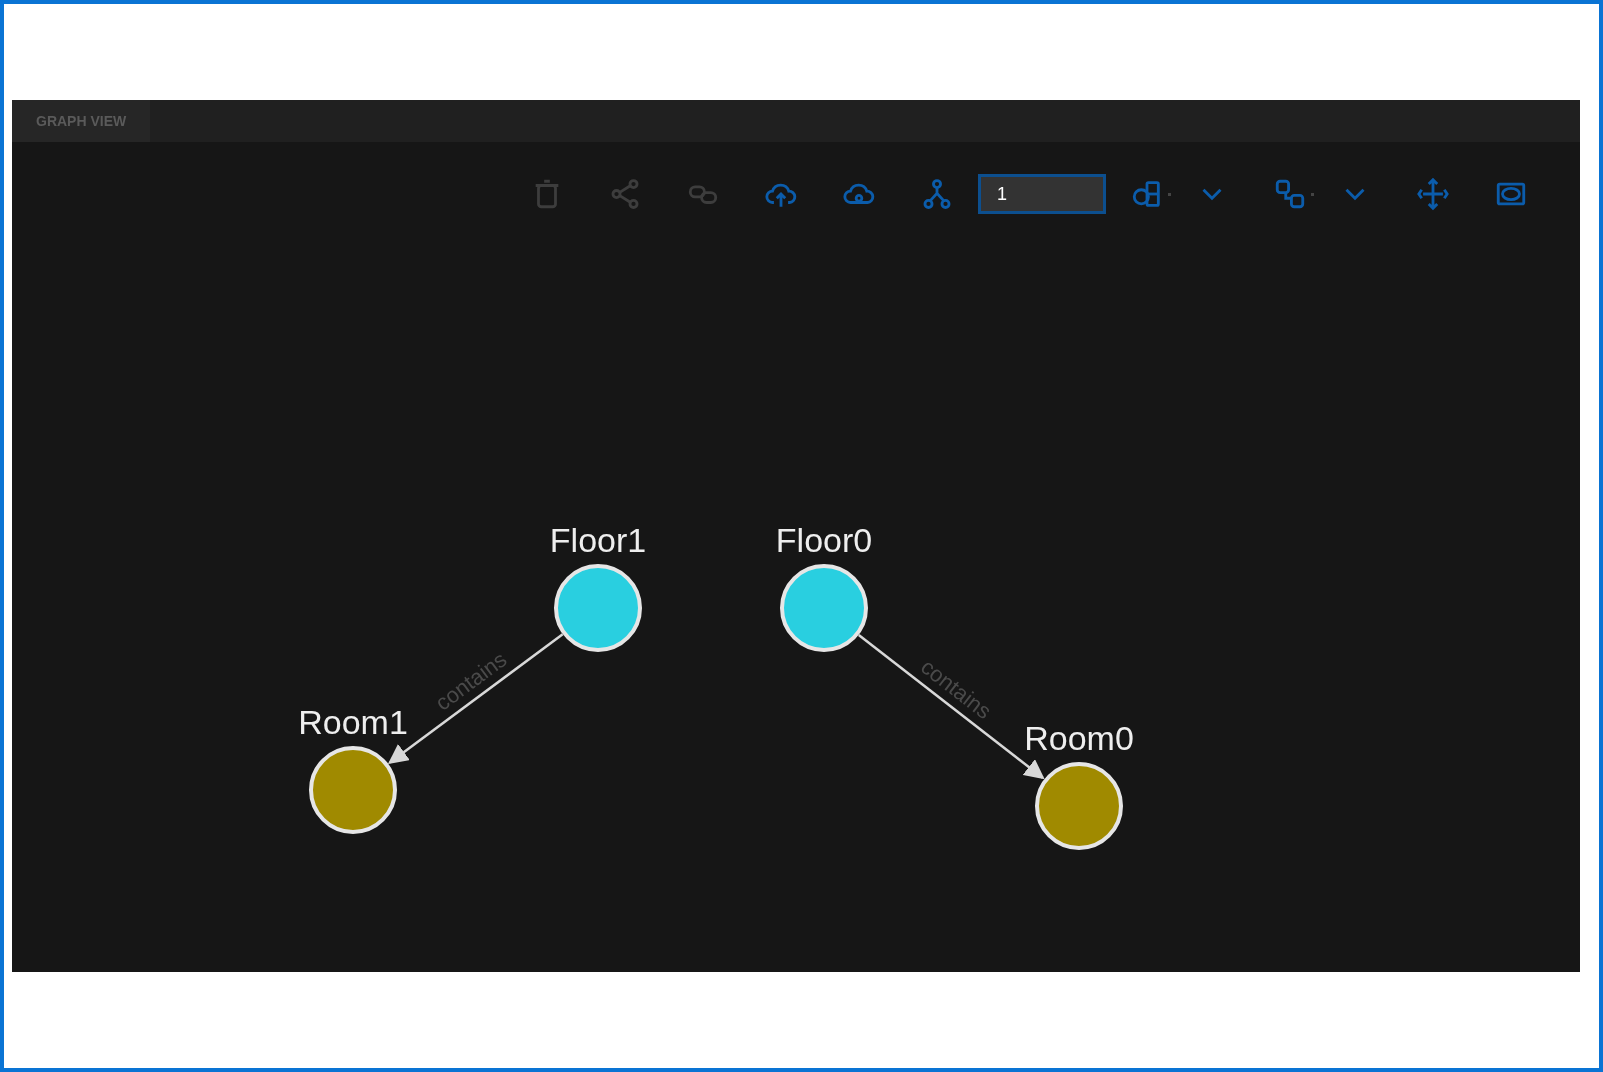  I want to click on layout-icon, so click(1290, 194).